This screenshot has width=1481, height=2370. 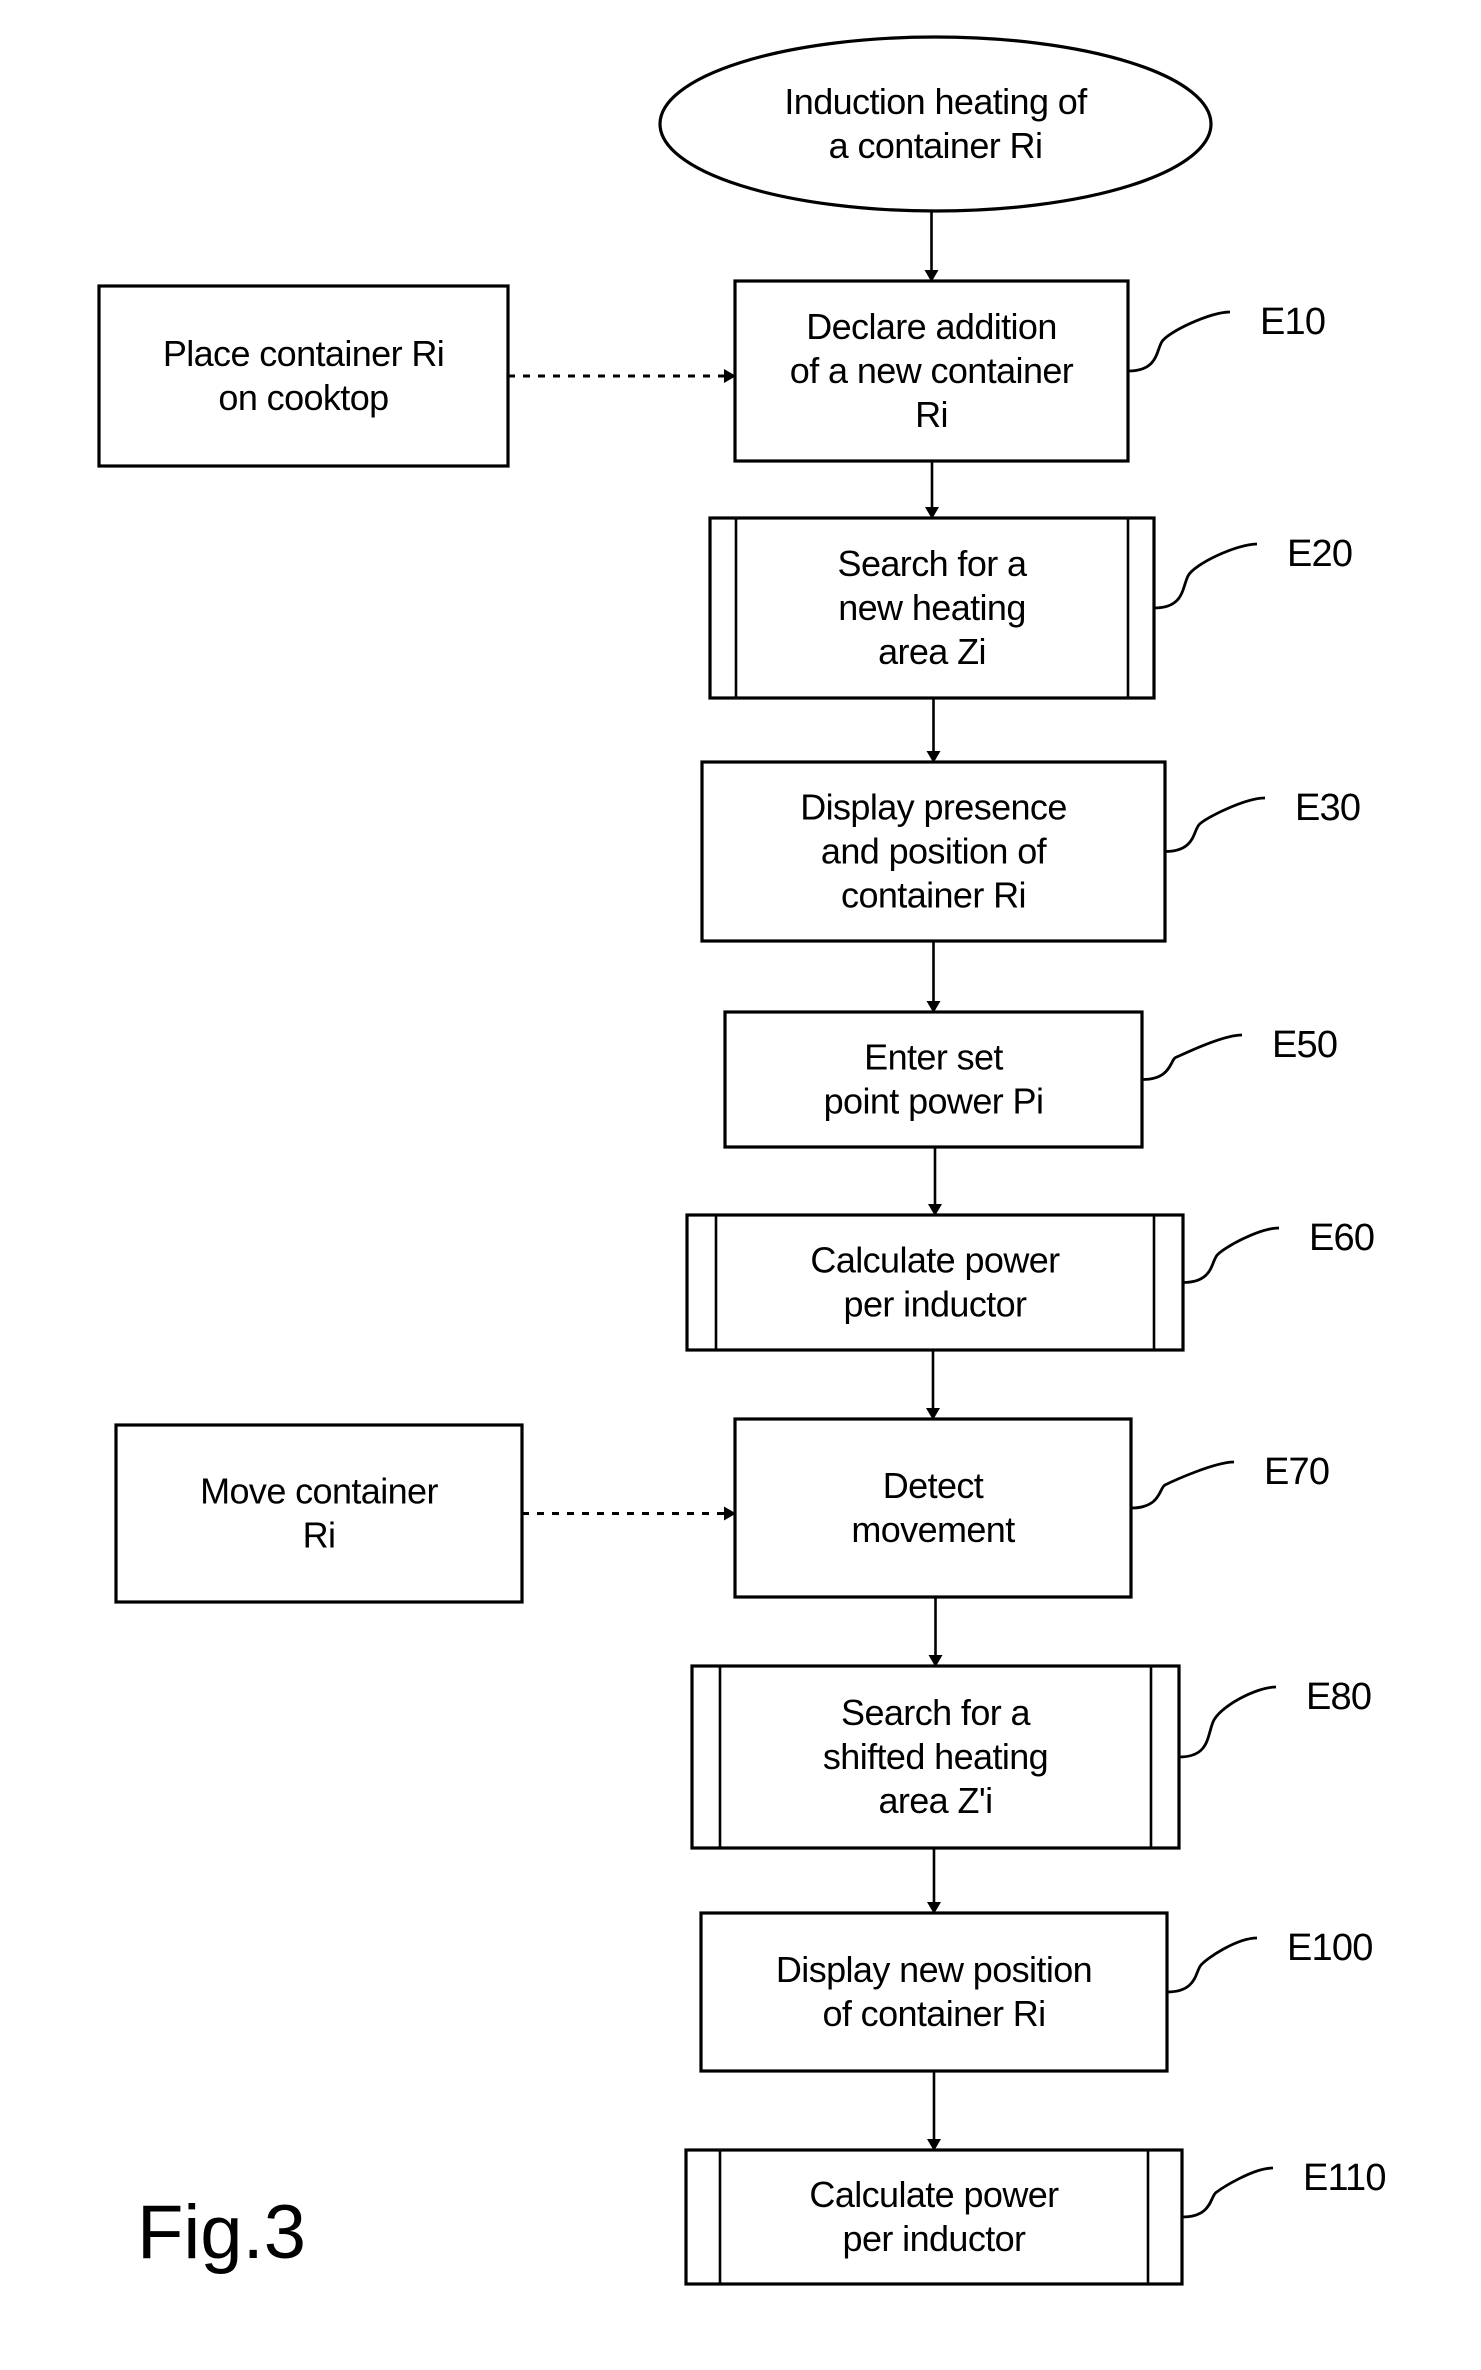 What do you see at coordinates (935, 1800) in the screenshot?
I see `node-text-line: area Z'i` at bounding box center [935, 1800].